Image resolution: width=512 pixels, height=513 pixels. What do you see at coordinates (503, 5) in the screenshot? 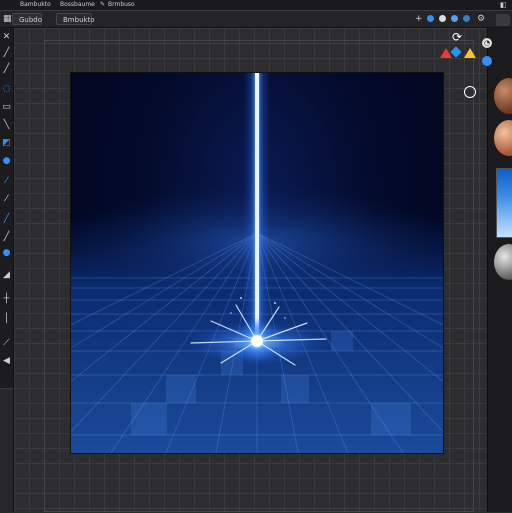
I see `menu-badge: ◧` at bounding box center [503, 5].